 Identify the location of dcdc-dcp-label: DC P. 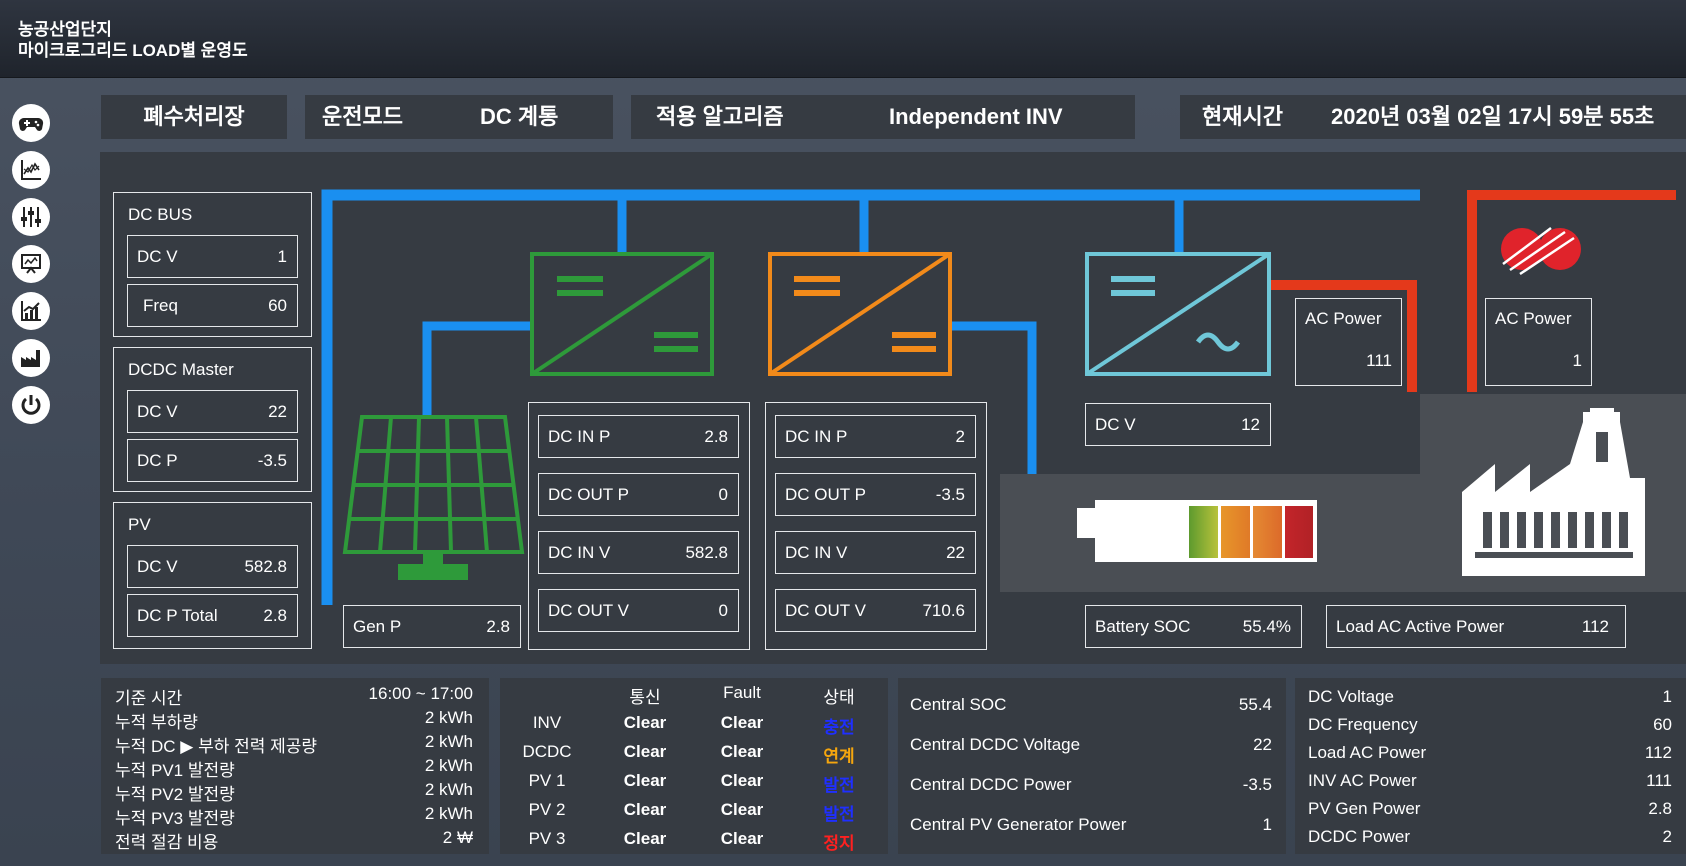
(157, 460).